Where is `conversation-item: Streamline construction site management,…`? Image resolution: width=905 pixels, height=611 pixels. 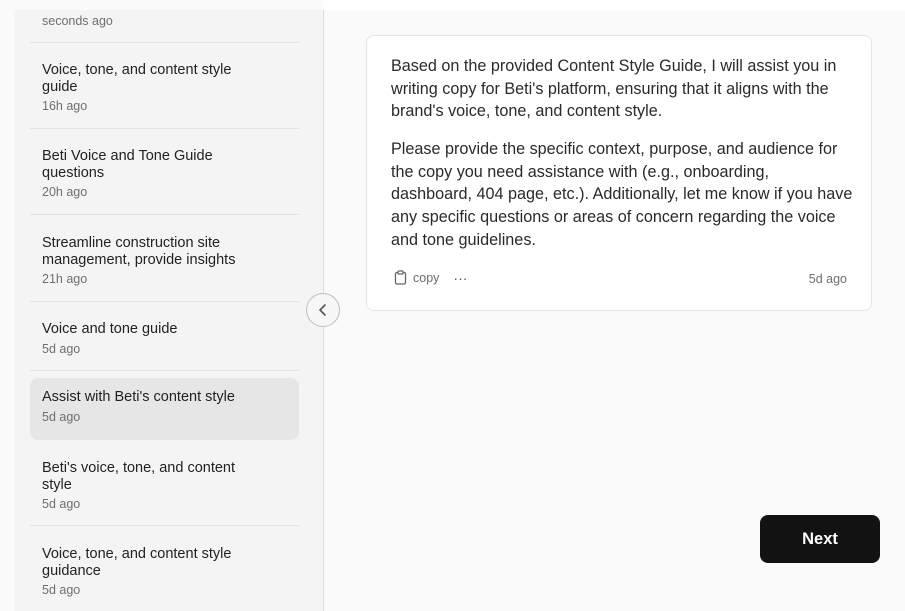 conversation-item: Streamline construction site management,… is located at coordinates (164, 258).